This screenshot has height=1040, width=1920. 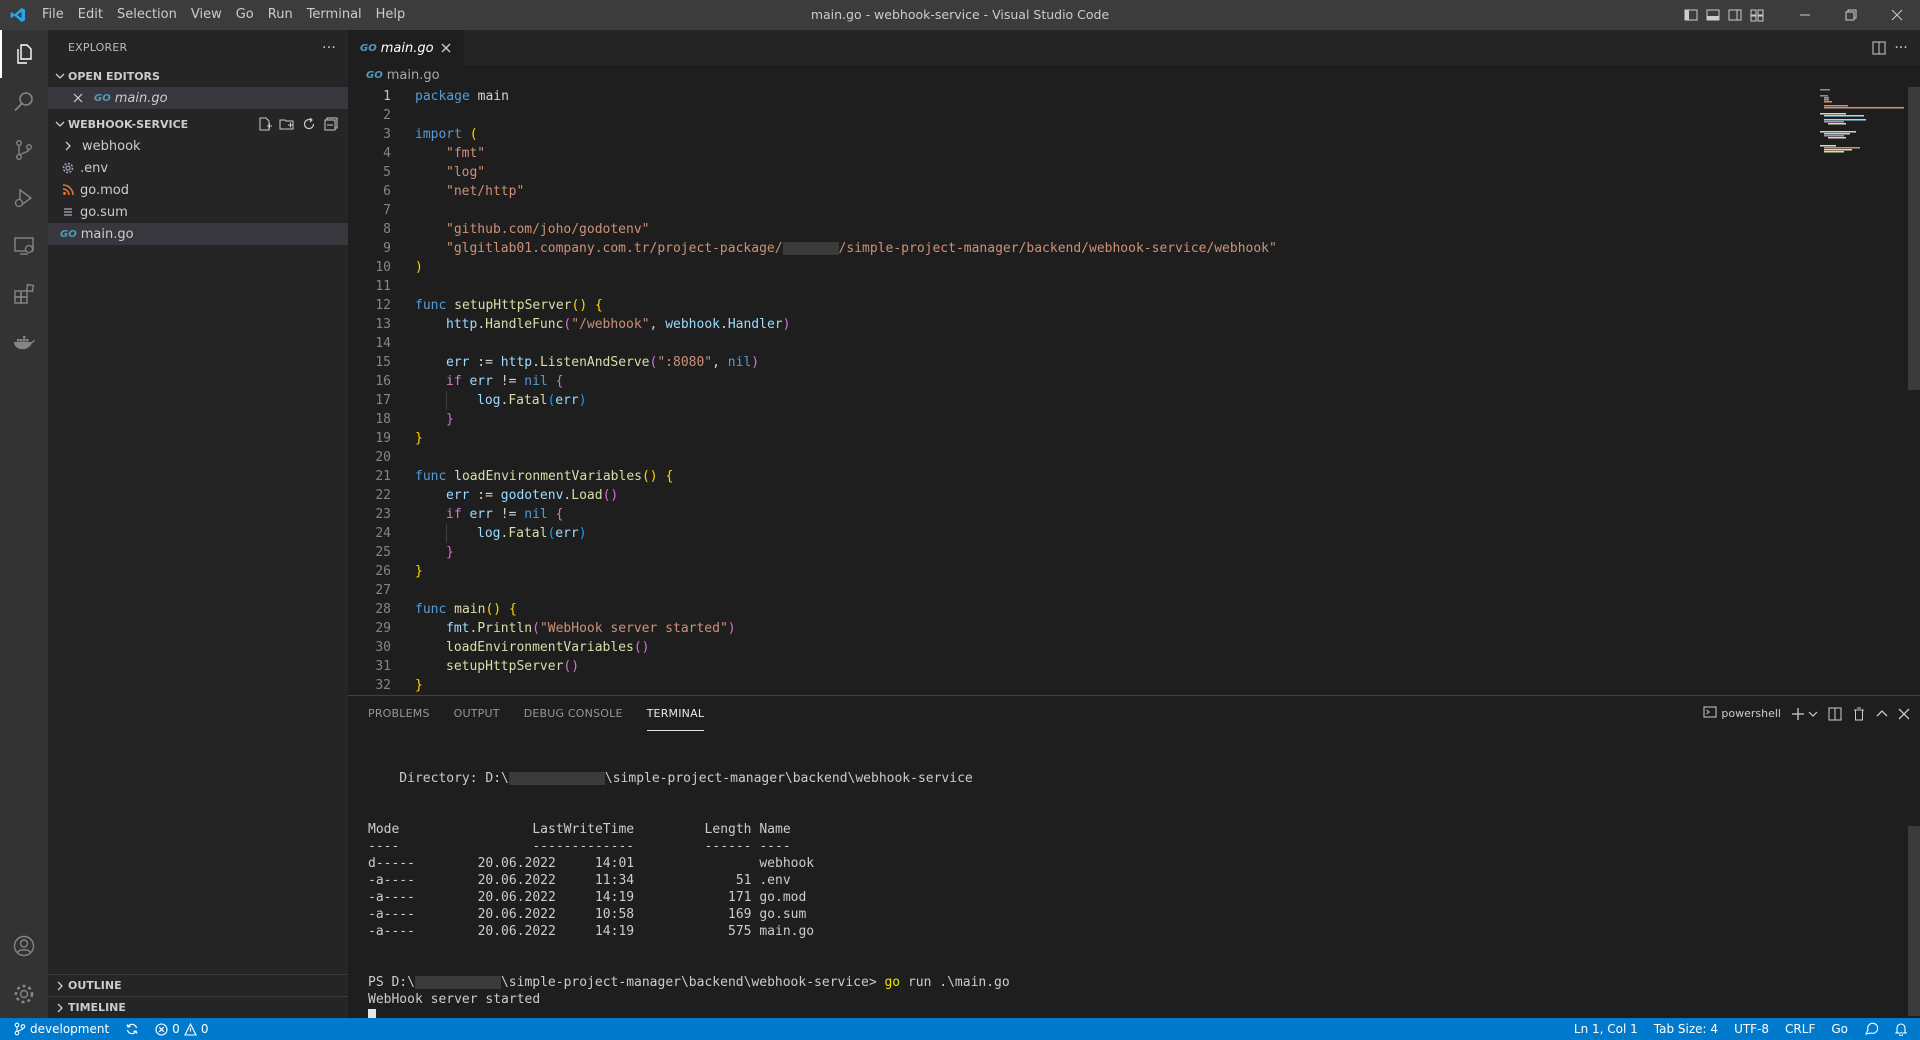 What do you see at coordinates (24, 524) in the screenshot?
I see `activity-bar` at bounding box center [24, 524].